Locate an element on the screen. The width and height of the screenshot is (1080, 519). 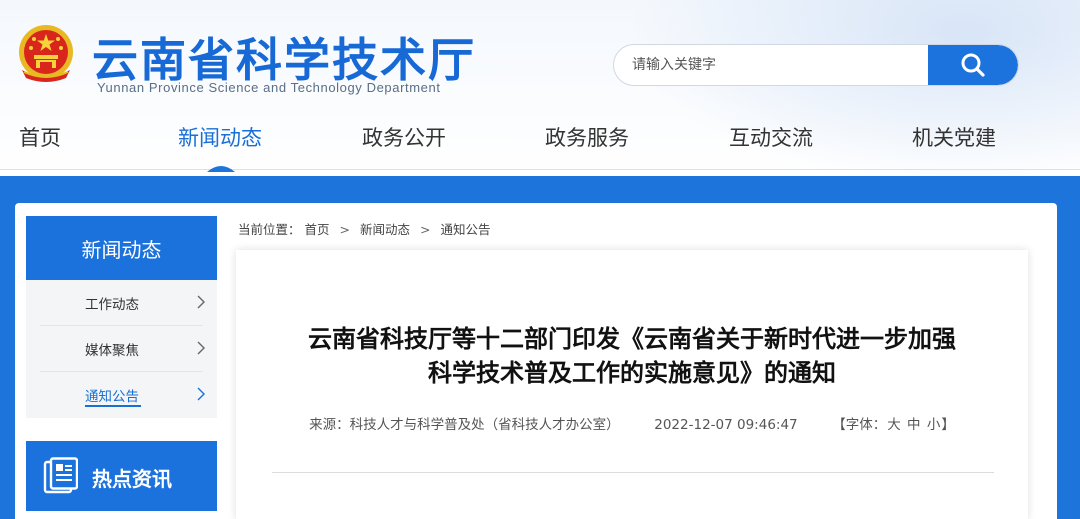
nav-item-home: 首页 is located at coordinates (40, 137).